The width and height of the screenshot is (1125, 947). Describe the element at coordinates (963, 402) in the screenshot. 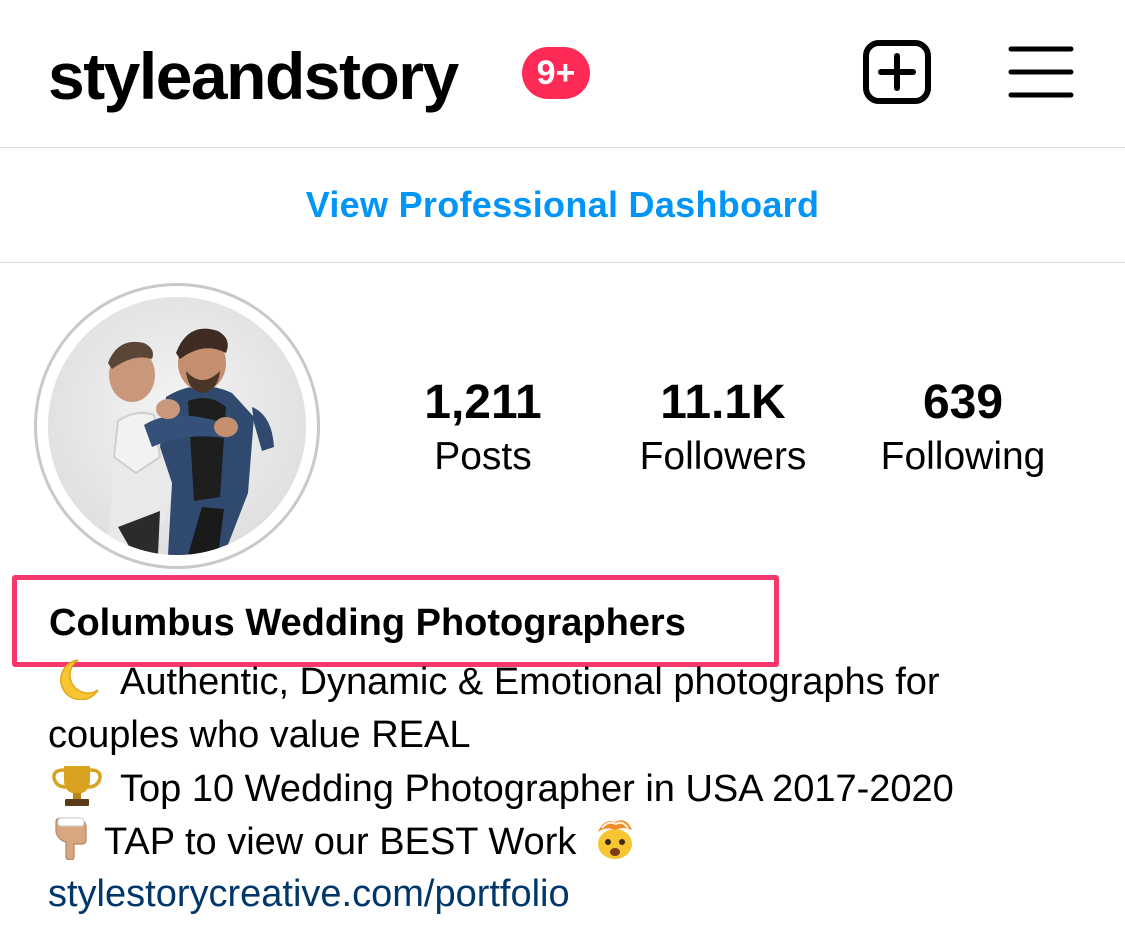

I see `following-count: 639` at that location.